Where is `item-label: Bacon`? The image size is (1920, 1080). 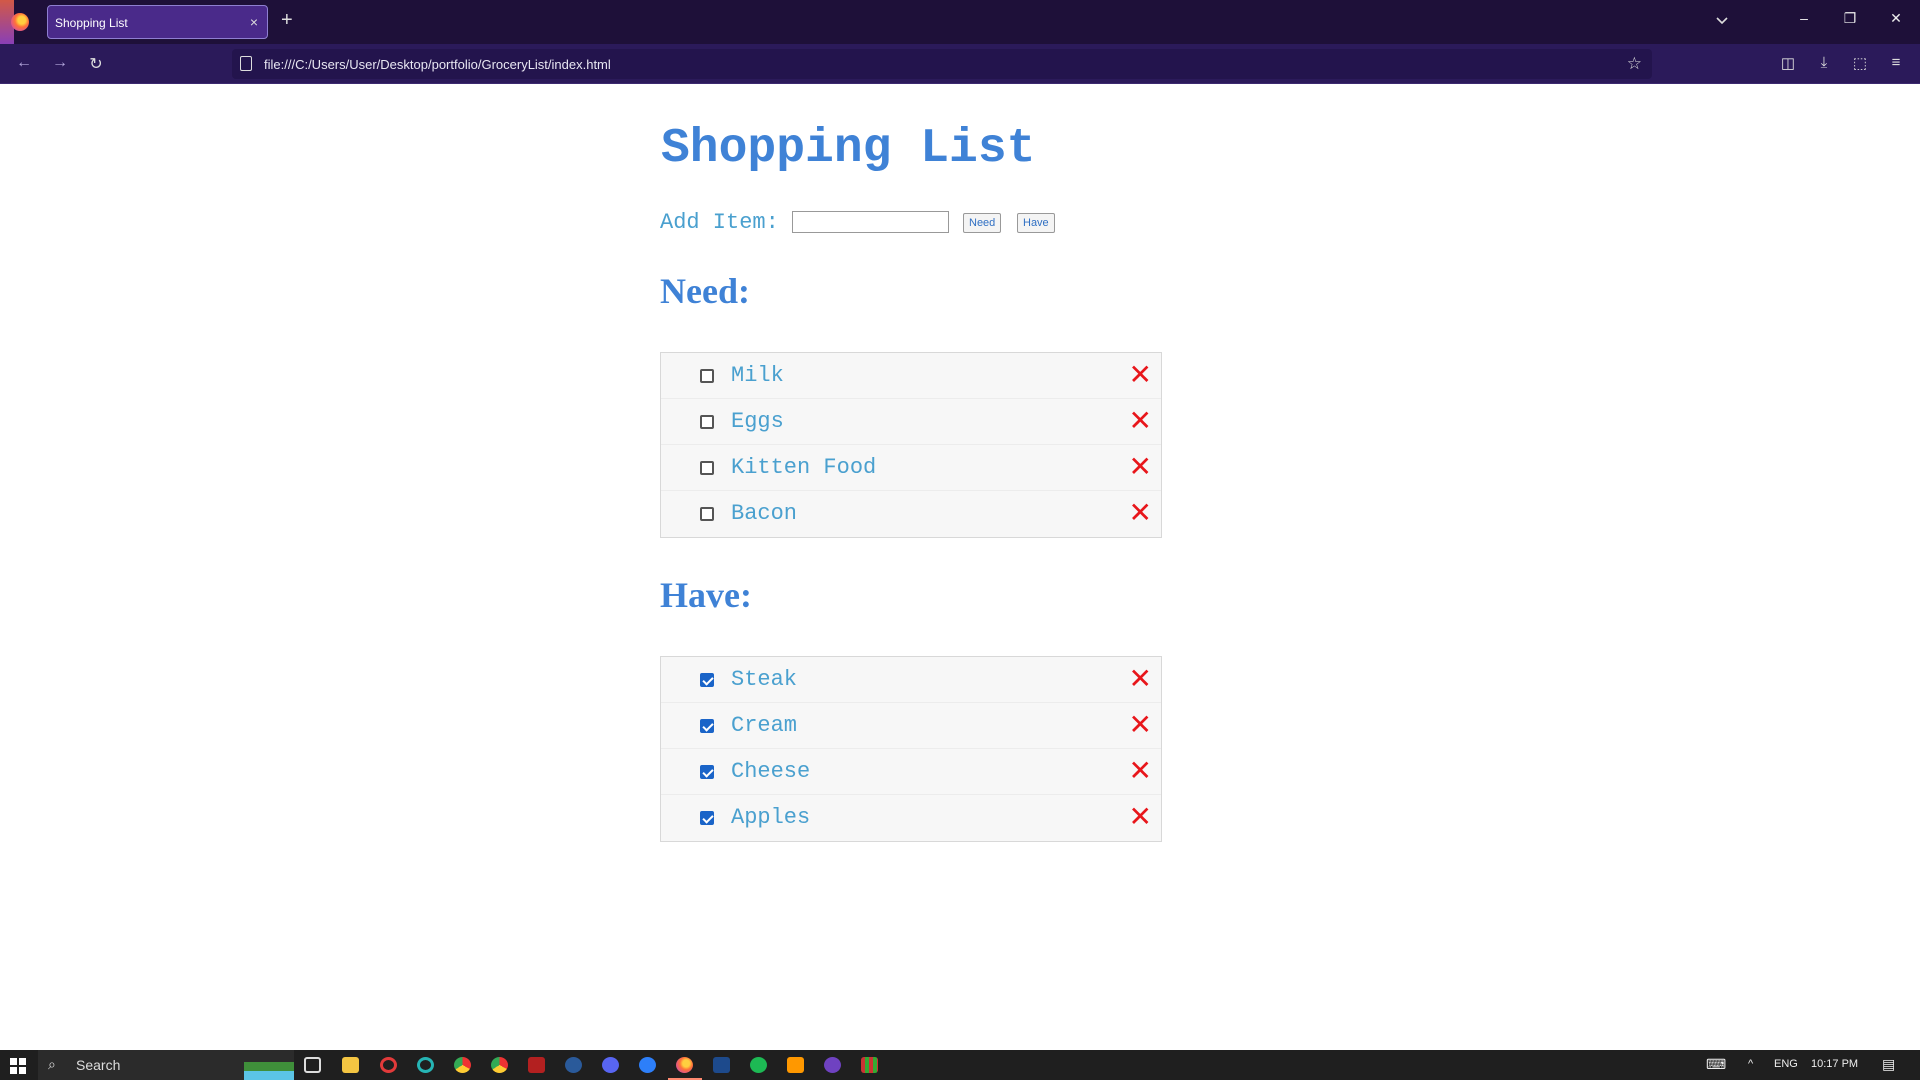
item-label: Bacon is located at coordinates (764, 513).